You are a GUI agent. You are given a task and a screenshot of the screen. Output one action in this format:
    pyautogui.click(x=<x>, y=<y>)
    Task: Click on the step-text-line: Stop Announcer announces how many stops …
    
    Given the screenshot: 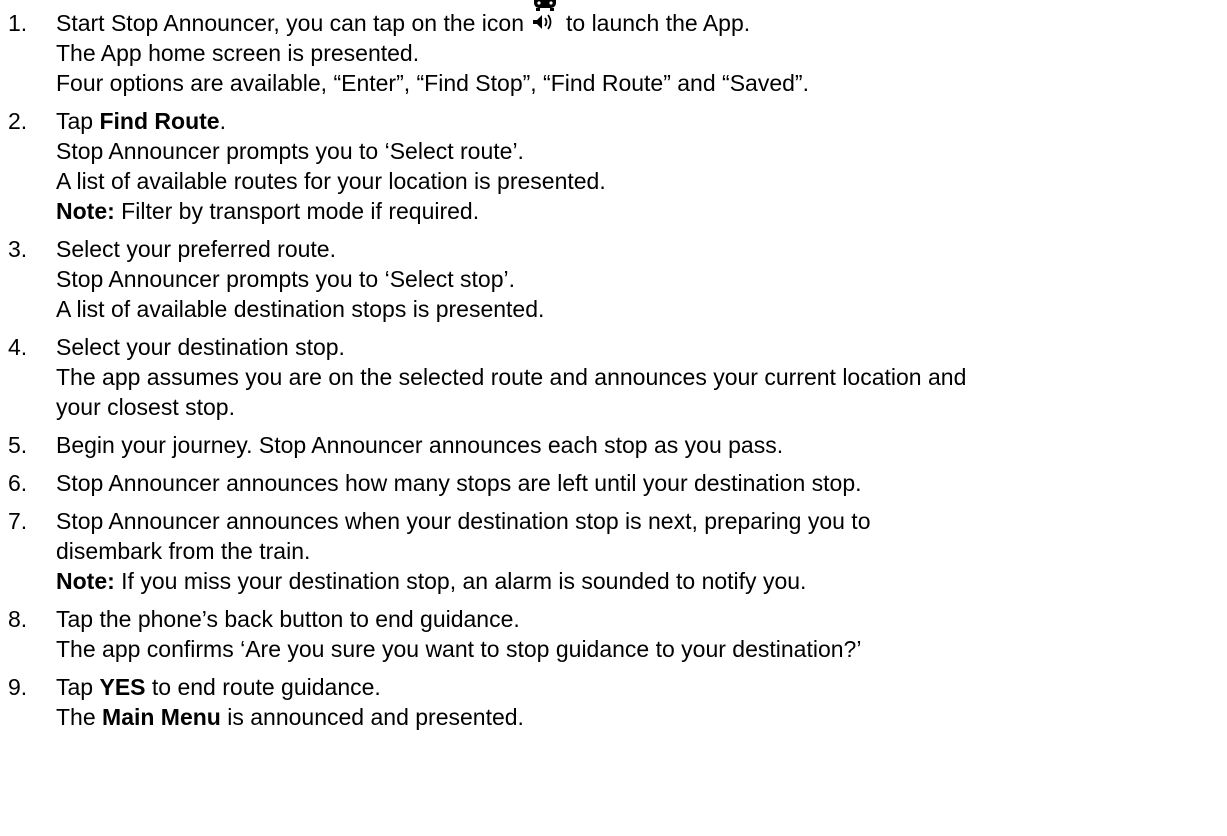 What is the action you would take?
    pyautogui.click(x=459, y=483)
    